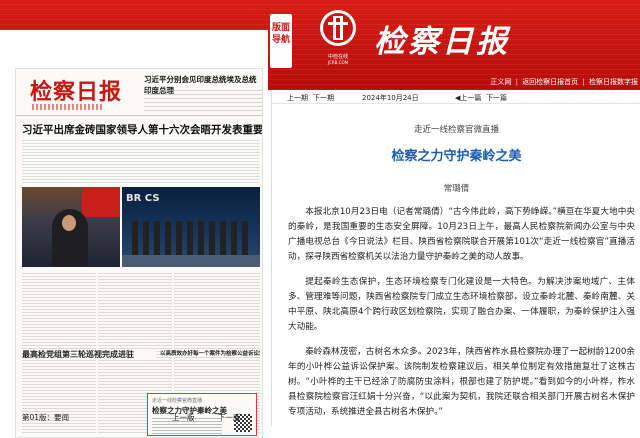 Image resolution: width=640 pixels, height=438 pixels. Describe the element at coordinates (338, 62) in the screenshot. I see `logo-caption-en: JCRB.COM` at that location.